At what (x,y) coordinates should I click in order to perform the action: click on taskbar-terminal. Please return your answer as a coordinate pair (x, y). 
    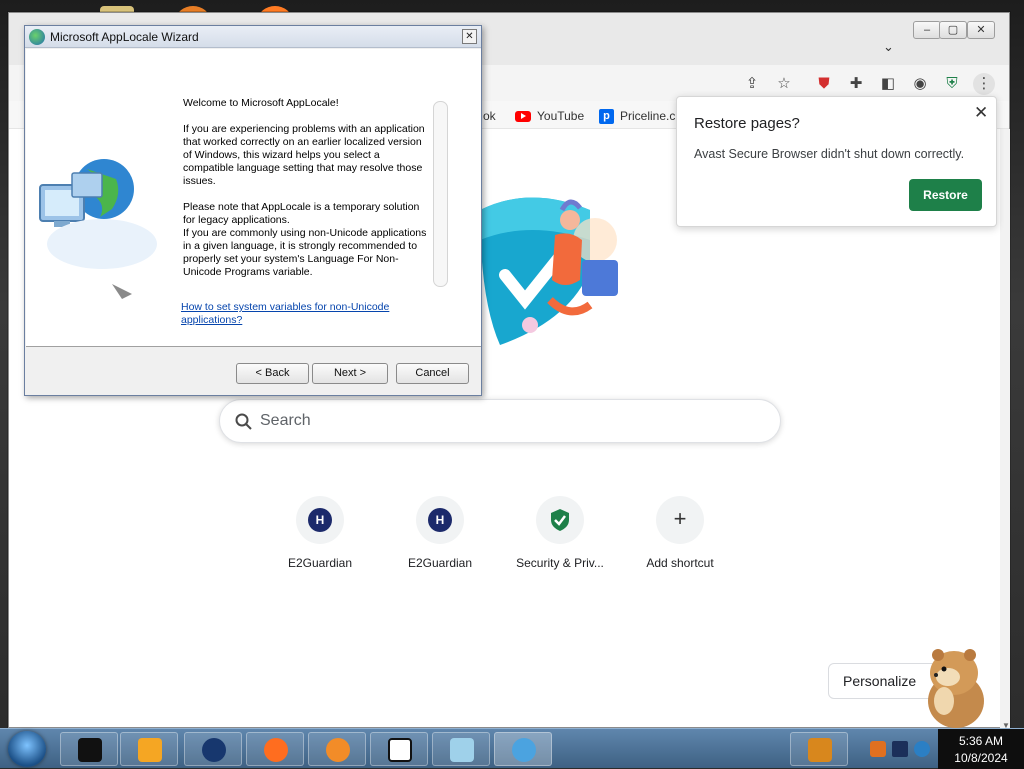
    Looking at the image, I should click on (89, 749).